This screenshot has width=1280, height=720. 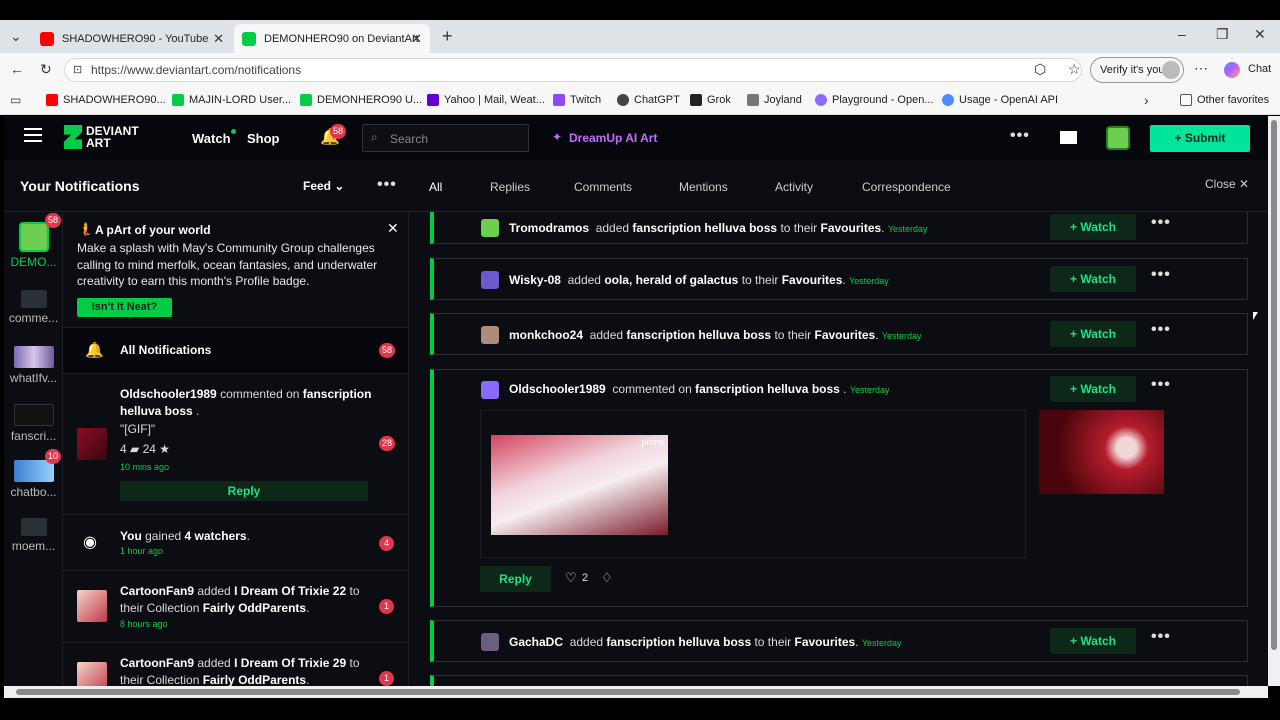 I want to click on count-badge: 28, so click(x=387, y=443).